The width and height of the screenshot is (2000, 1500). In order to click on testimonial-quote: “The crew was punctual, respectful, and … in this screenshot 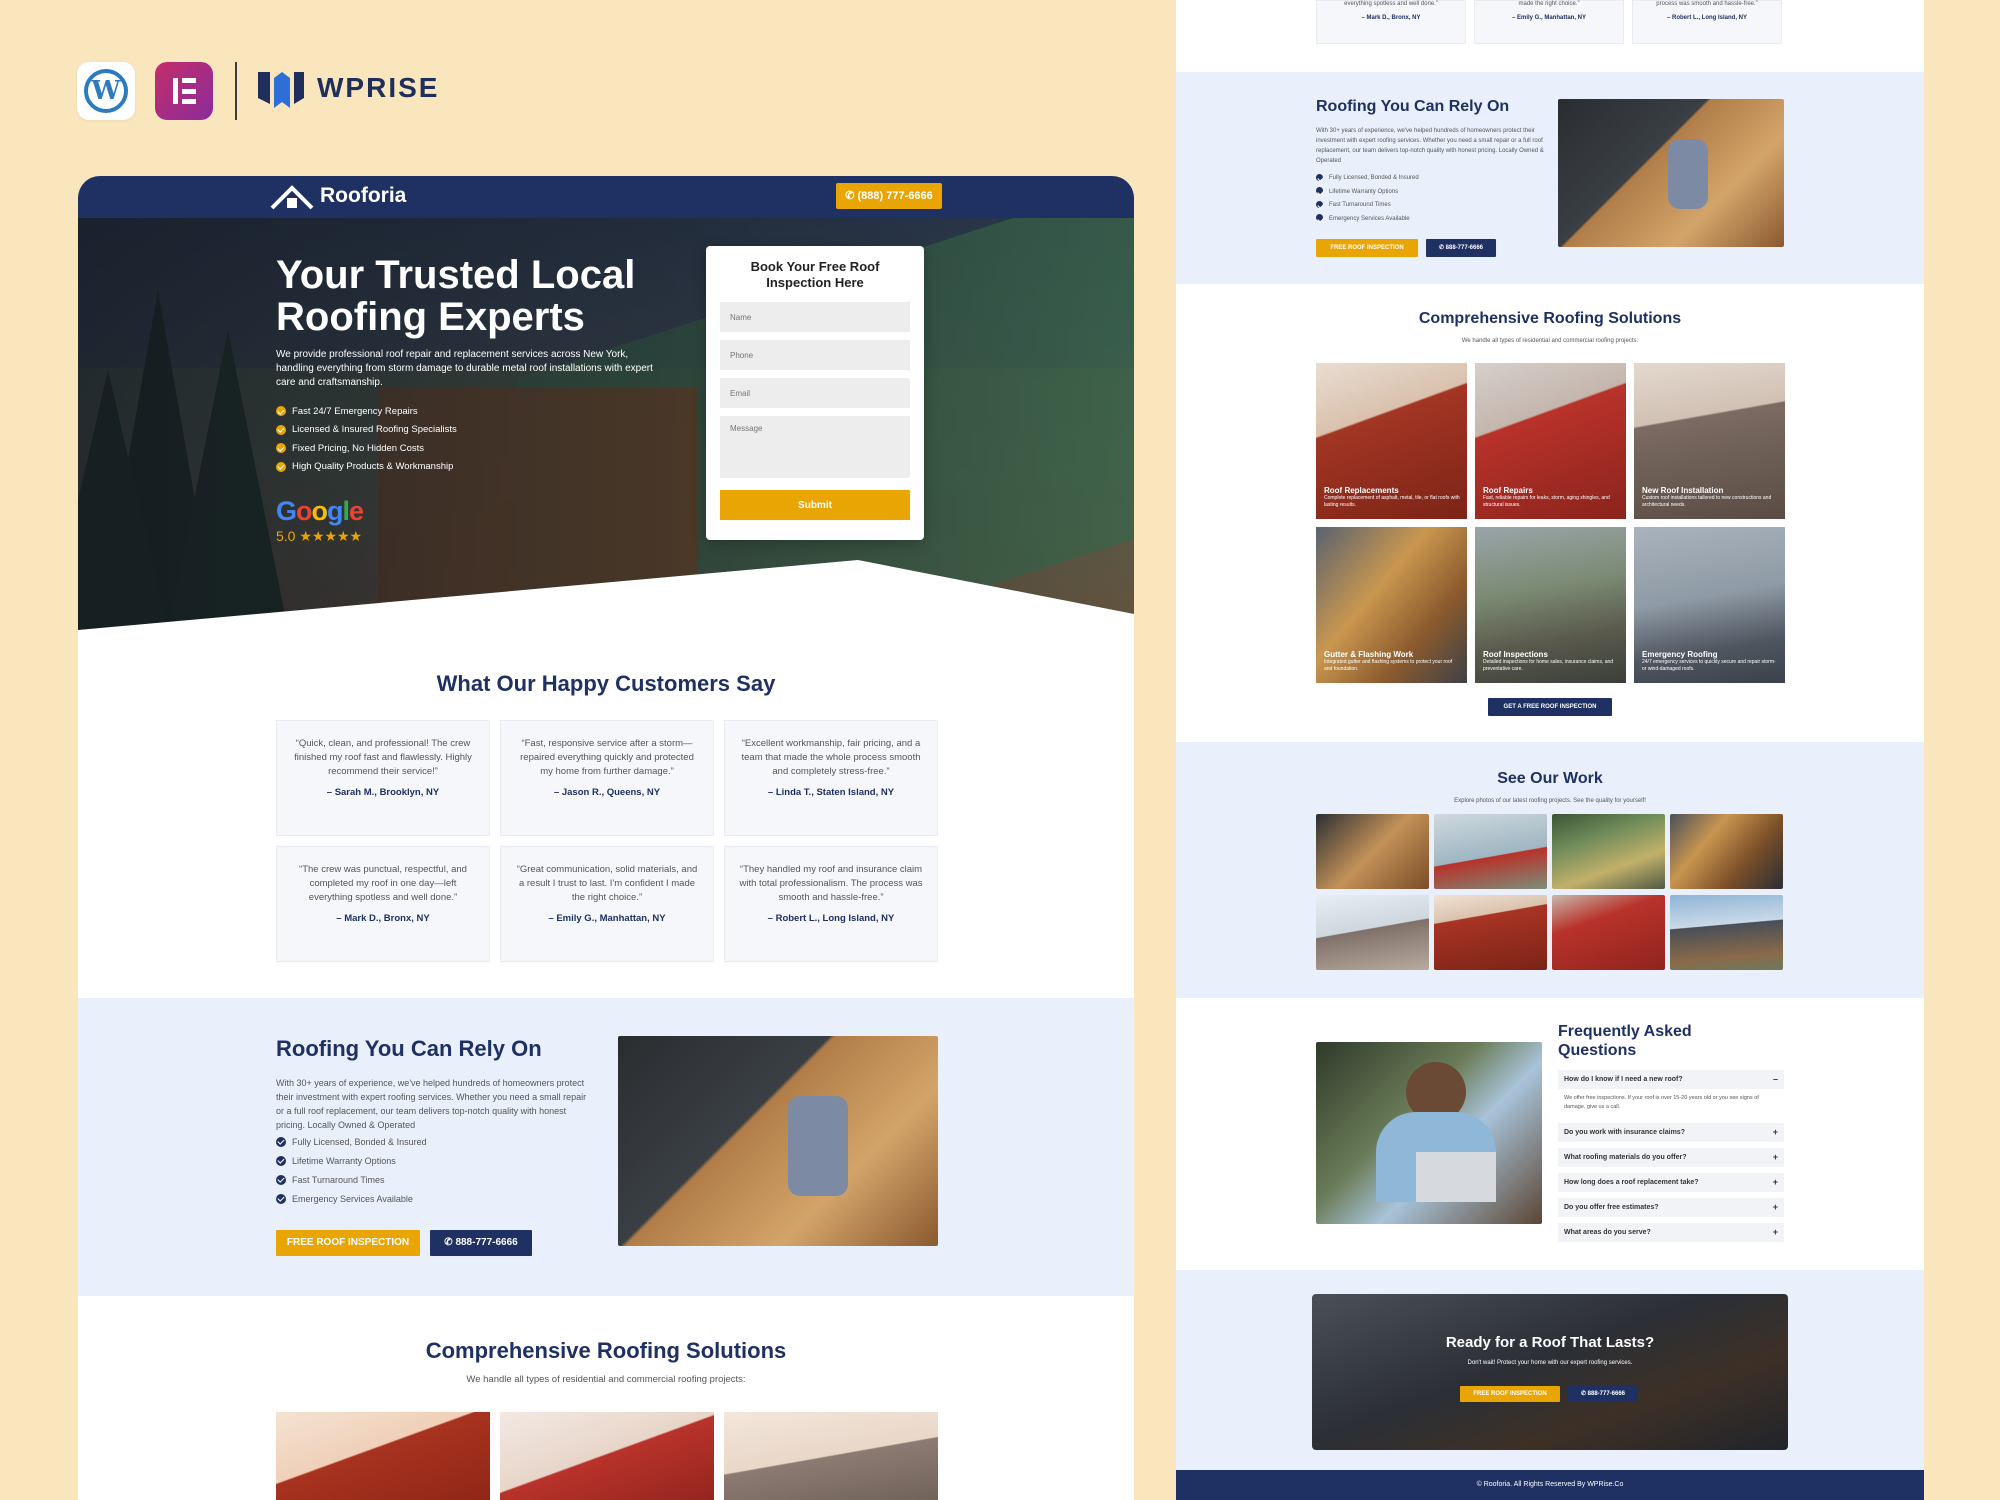, I will do `click(383, 883)`.